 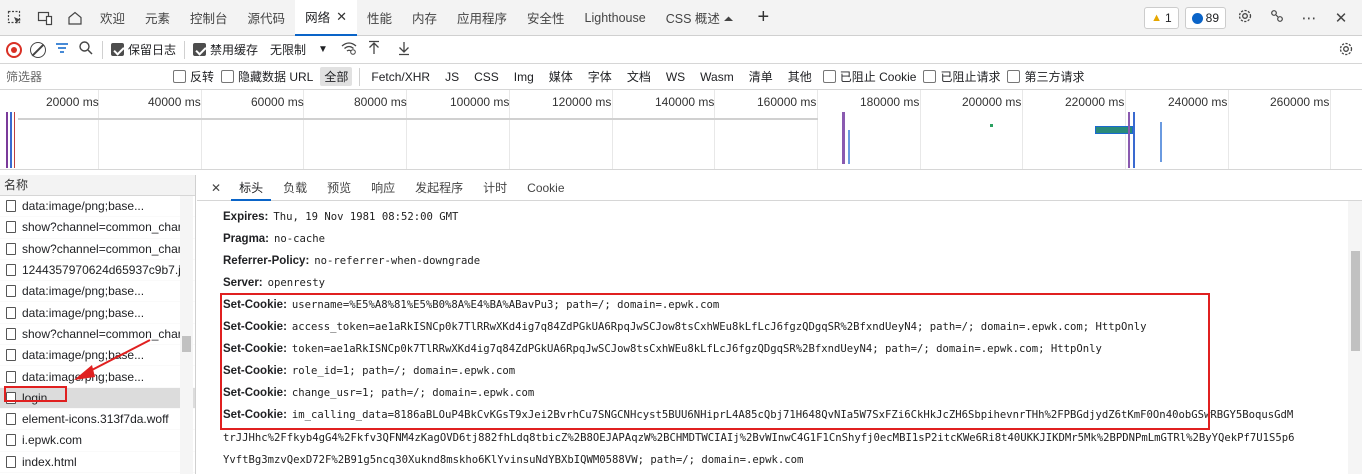 I want to click on annotation-arrow, so click(x=112, y=359).